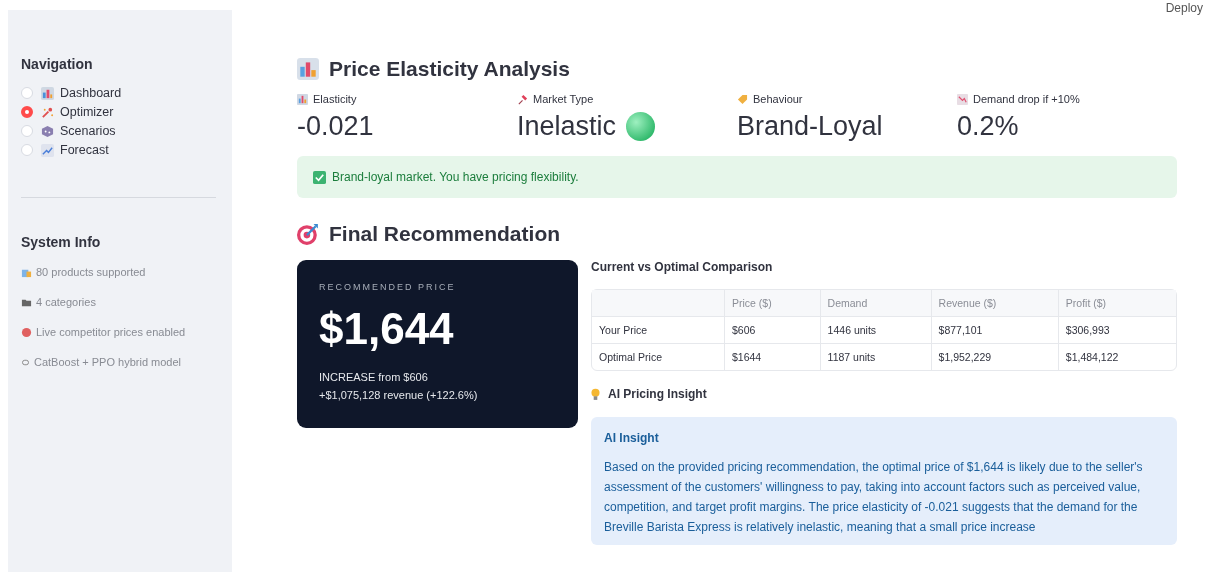  I want to click on section-title: Price Elasticity Analysis, so click(449, 69).